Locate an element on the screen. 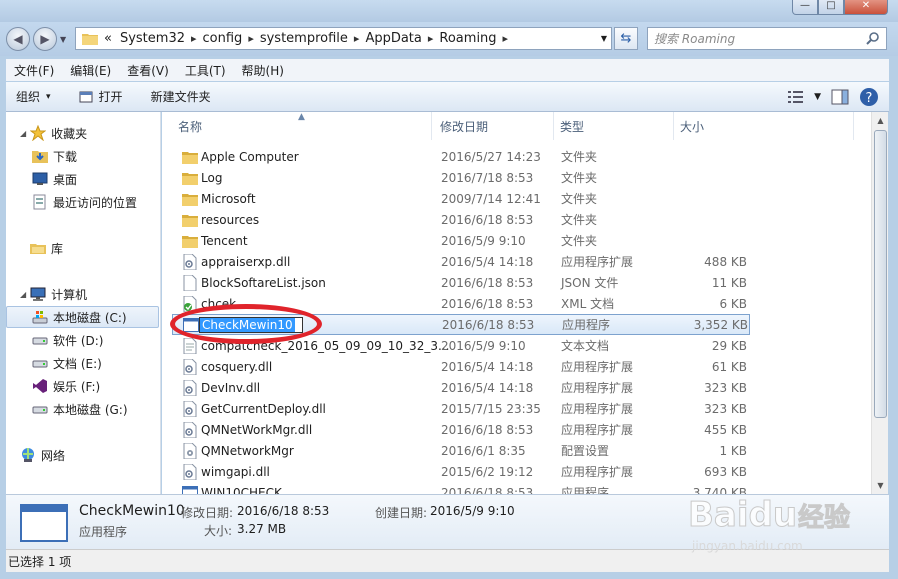 This screenshot has height=579, width=898. text-file-icon is located at coordinates (190, 345).